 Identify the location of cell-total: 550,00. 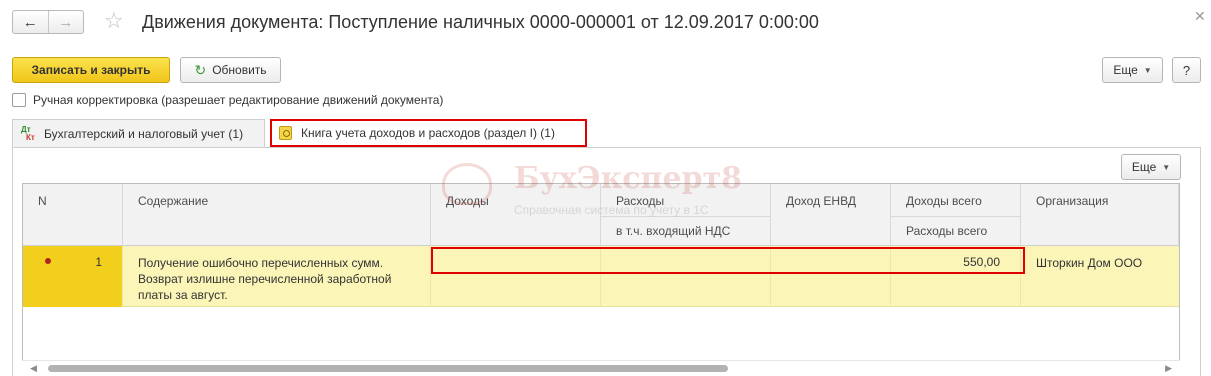
(956, 276).